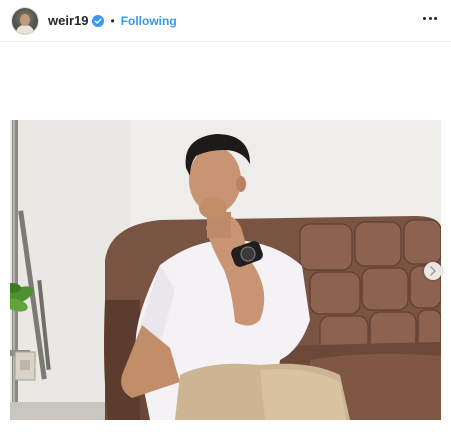 The width and height of the screenshot is (451, 439). What do you see at coordinates (430, 18) in the screenshot?
I see `more-options-icon` at bounding box center [430, 18].